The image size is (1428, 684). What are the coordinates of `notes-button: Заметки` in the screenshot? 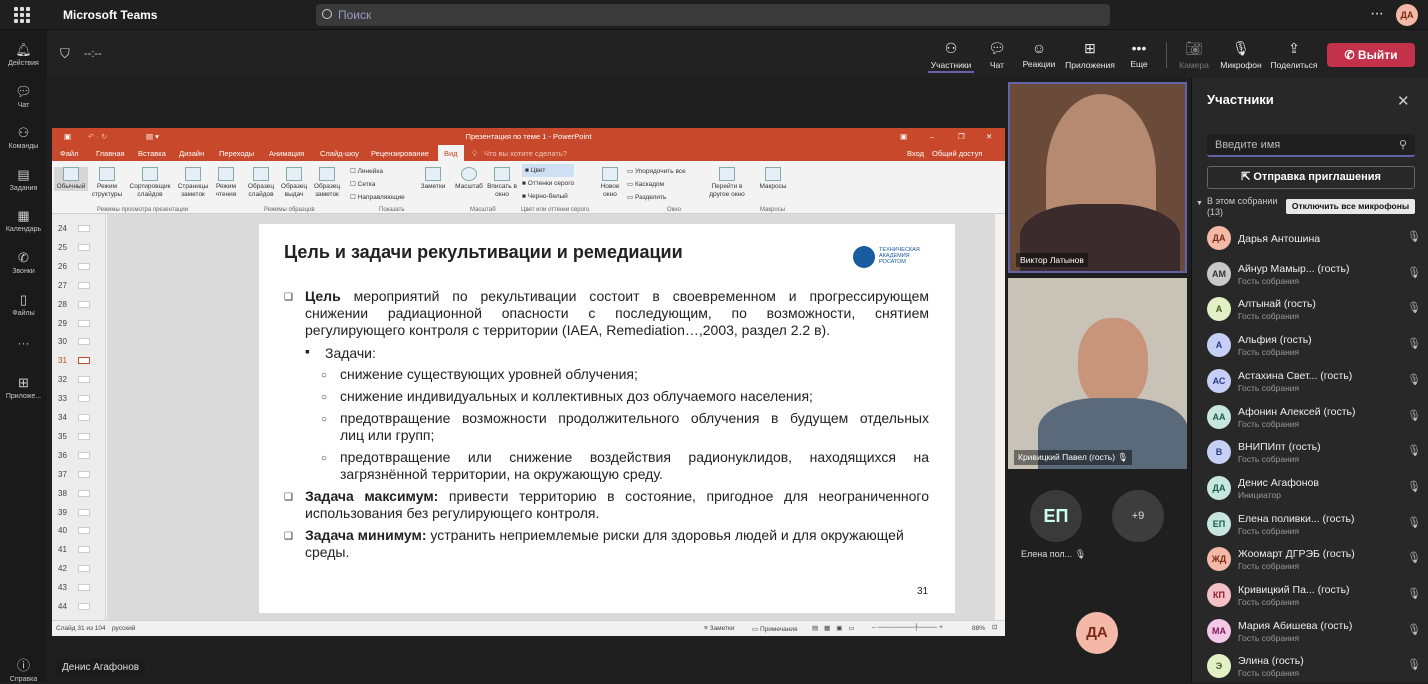 It's located at (433, 179).